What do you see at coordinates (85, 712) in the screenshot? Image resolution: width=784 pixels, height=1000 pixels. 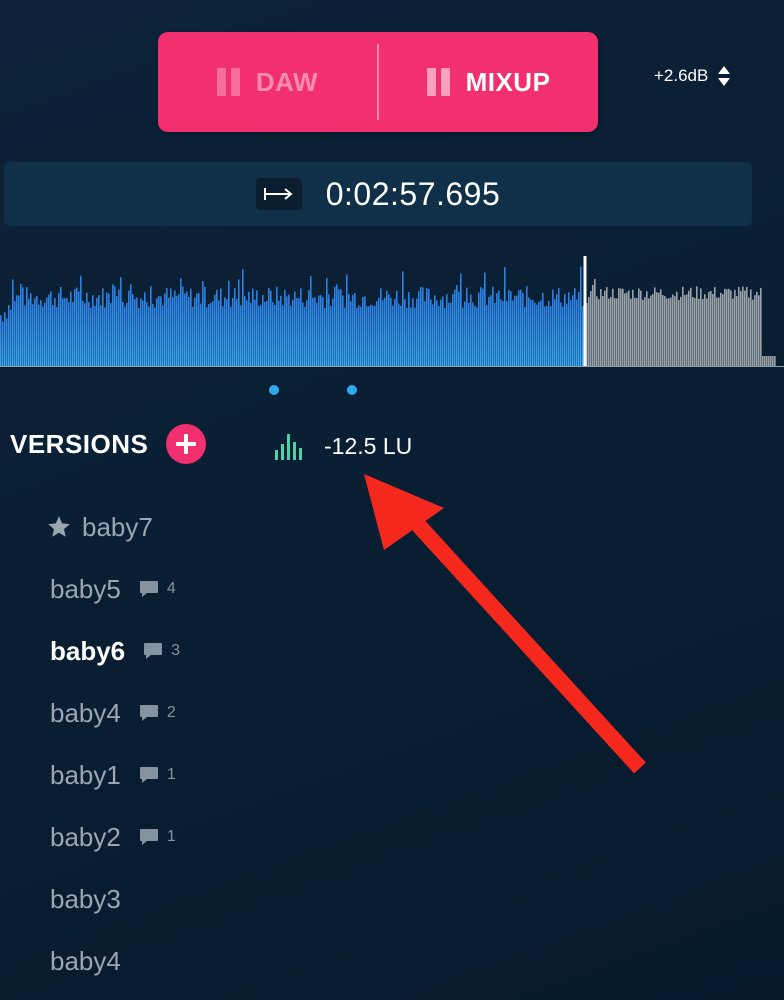 I see `version-name: baby4` at bounding box center [85, 712].